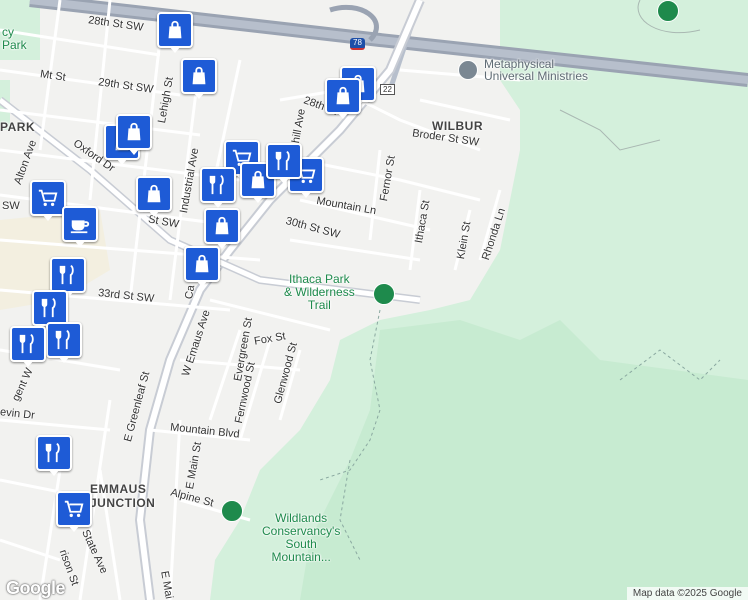 The image size is (748, 600). I want to click on interstate-shield: 78, so click(357, 44).